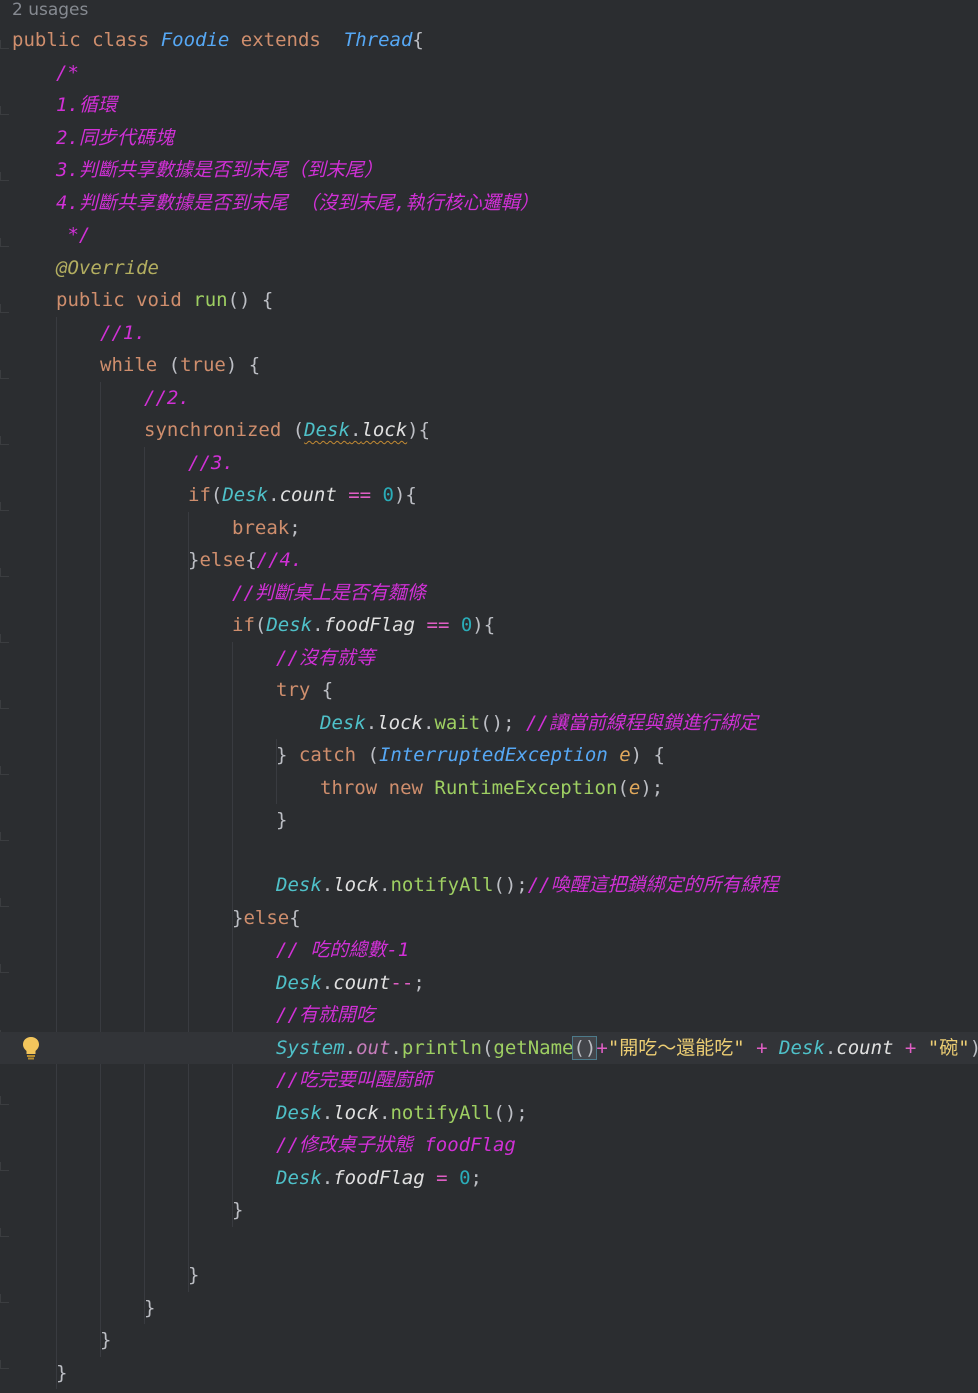 The image size is (978, 1393). I want to click on code-line: Desk.lock.notifyAll();//喚醒這把鎖綁定的所有線程, so click(489, 885).